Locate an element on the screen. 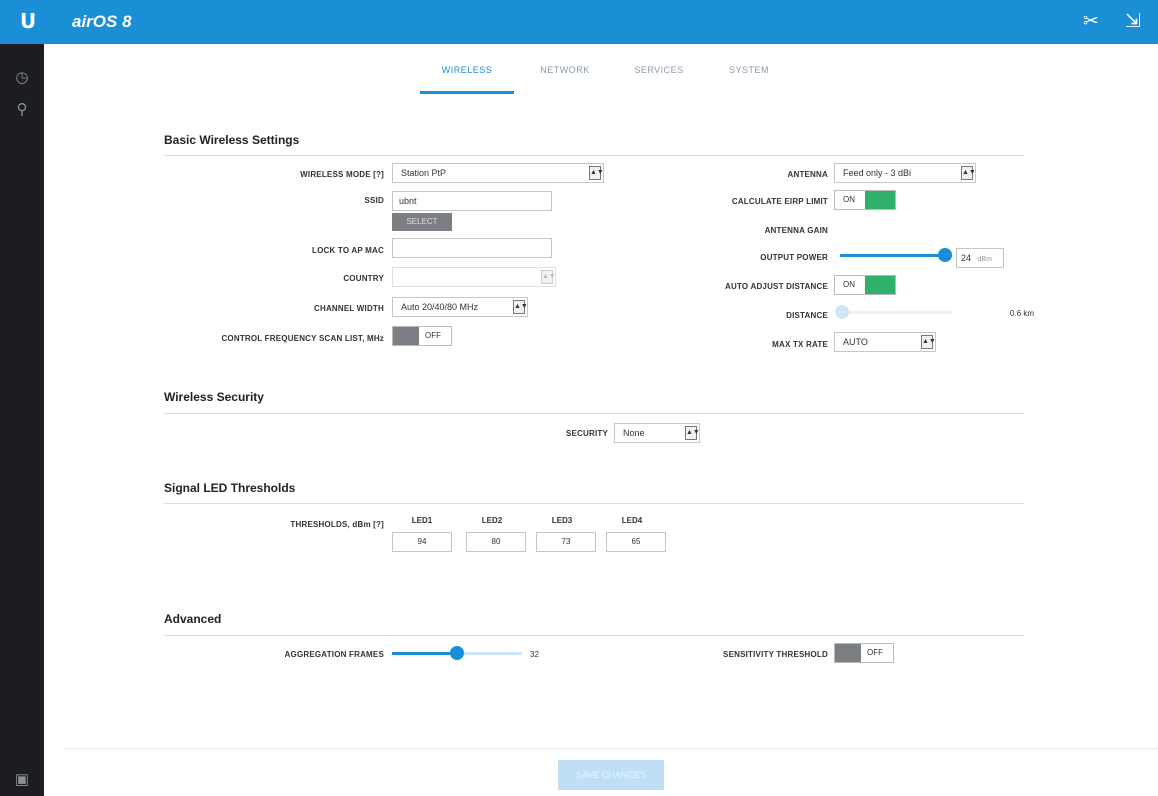 The image size is (1158, 796). auto-adjust-distance-toggle: ON is located at coordinates (865, 285).